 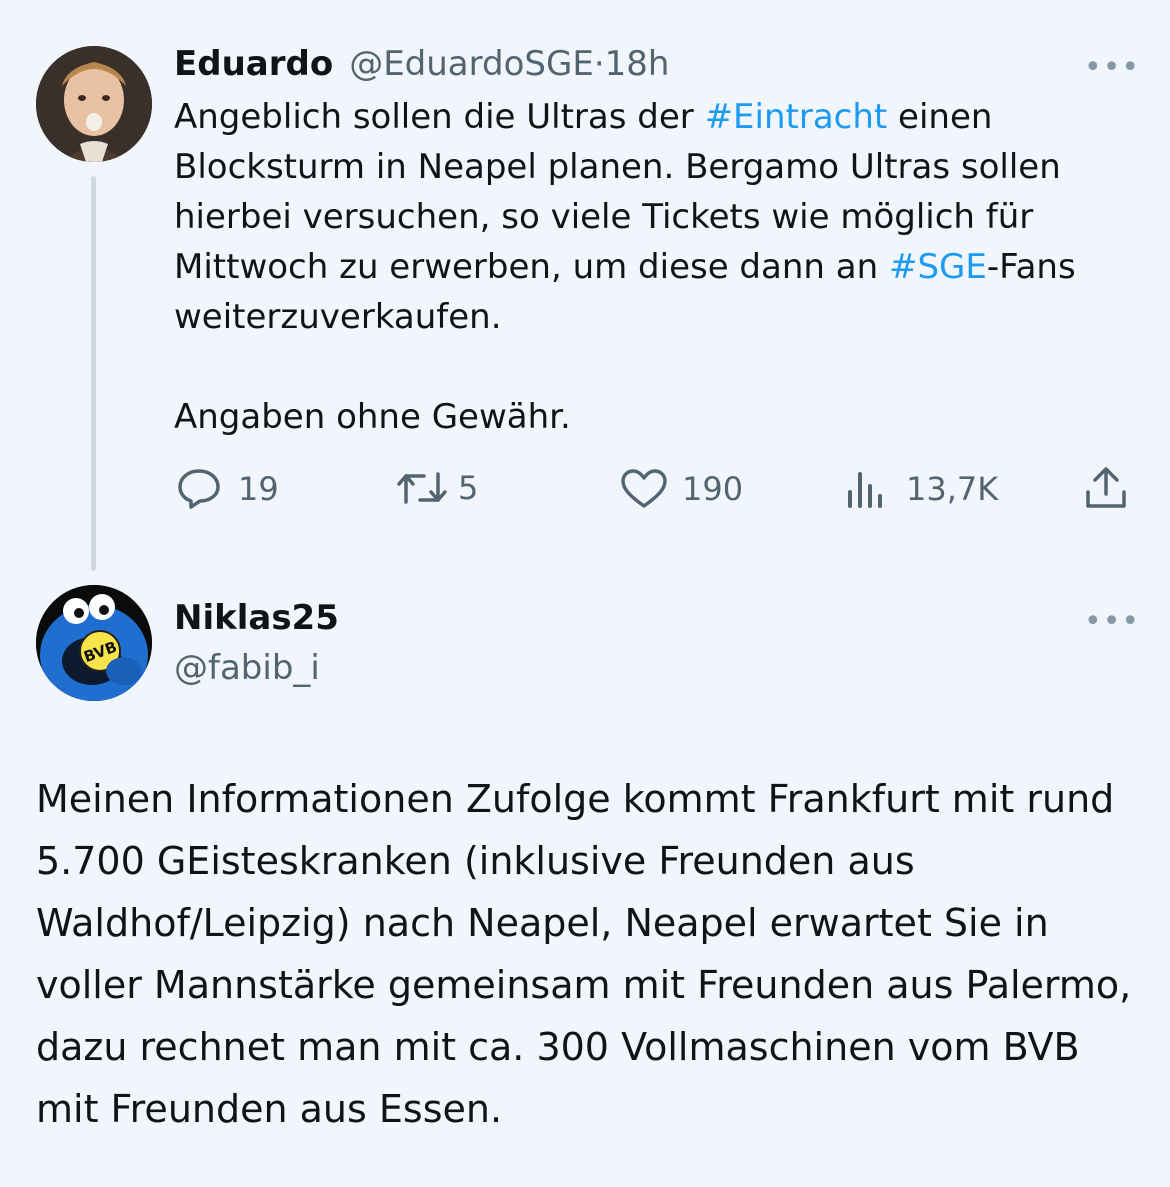 I want to click on reply-author-name: Niklas25, so click(x=256, y=618).